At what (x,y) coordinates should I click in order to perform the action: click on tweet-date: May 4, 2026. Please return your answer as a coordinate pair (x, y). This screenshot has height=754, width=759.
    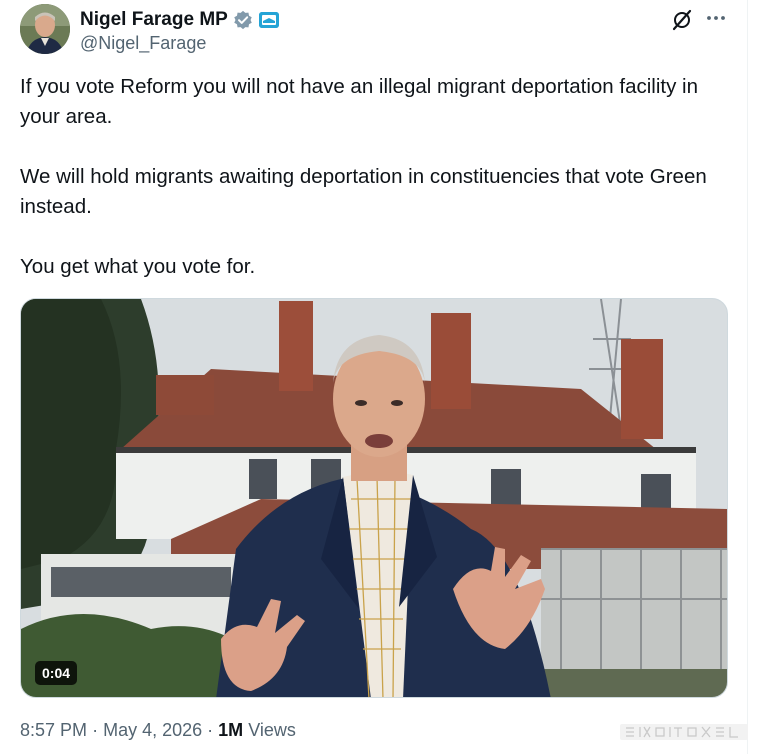
    Looking at the image, I should click on (152, 730).